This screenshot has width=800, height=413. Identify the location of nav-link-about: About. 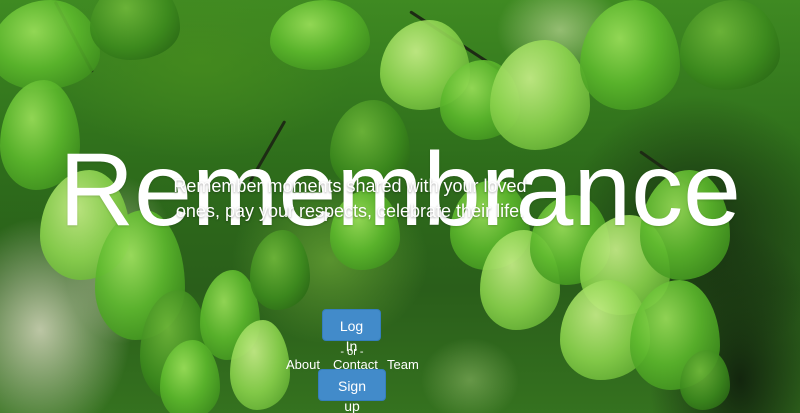
(303, 365).